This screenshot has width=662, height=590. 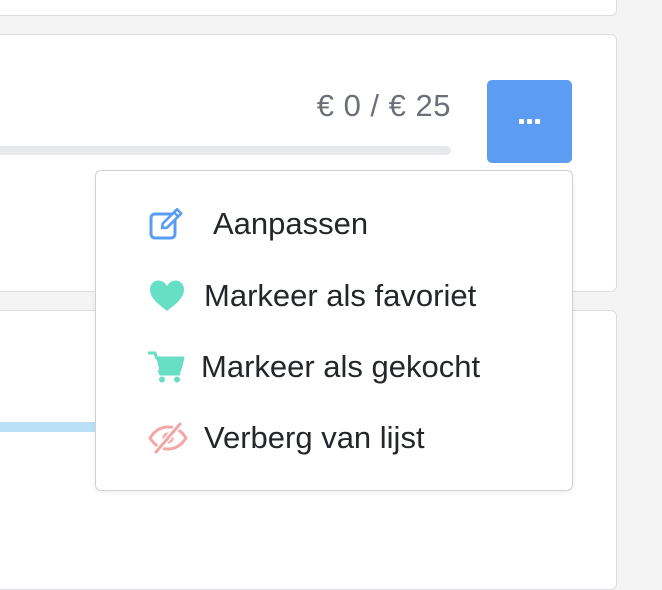 I want to click on menu-item-label: Verberg van lijst, so click(x=314, y=437).